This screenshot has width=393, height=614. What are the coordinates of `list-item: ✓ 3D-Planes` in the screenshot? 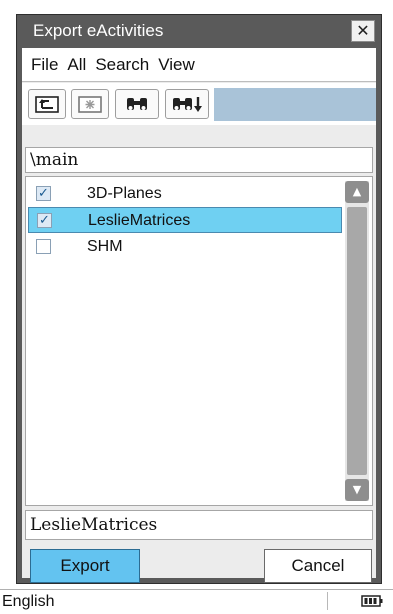 It's located at (185, 194).